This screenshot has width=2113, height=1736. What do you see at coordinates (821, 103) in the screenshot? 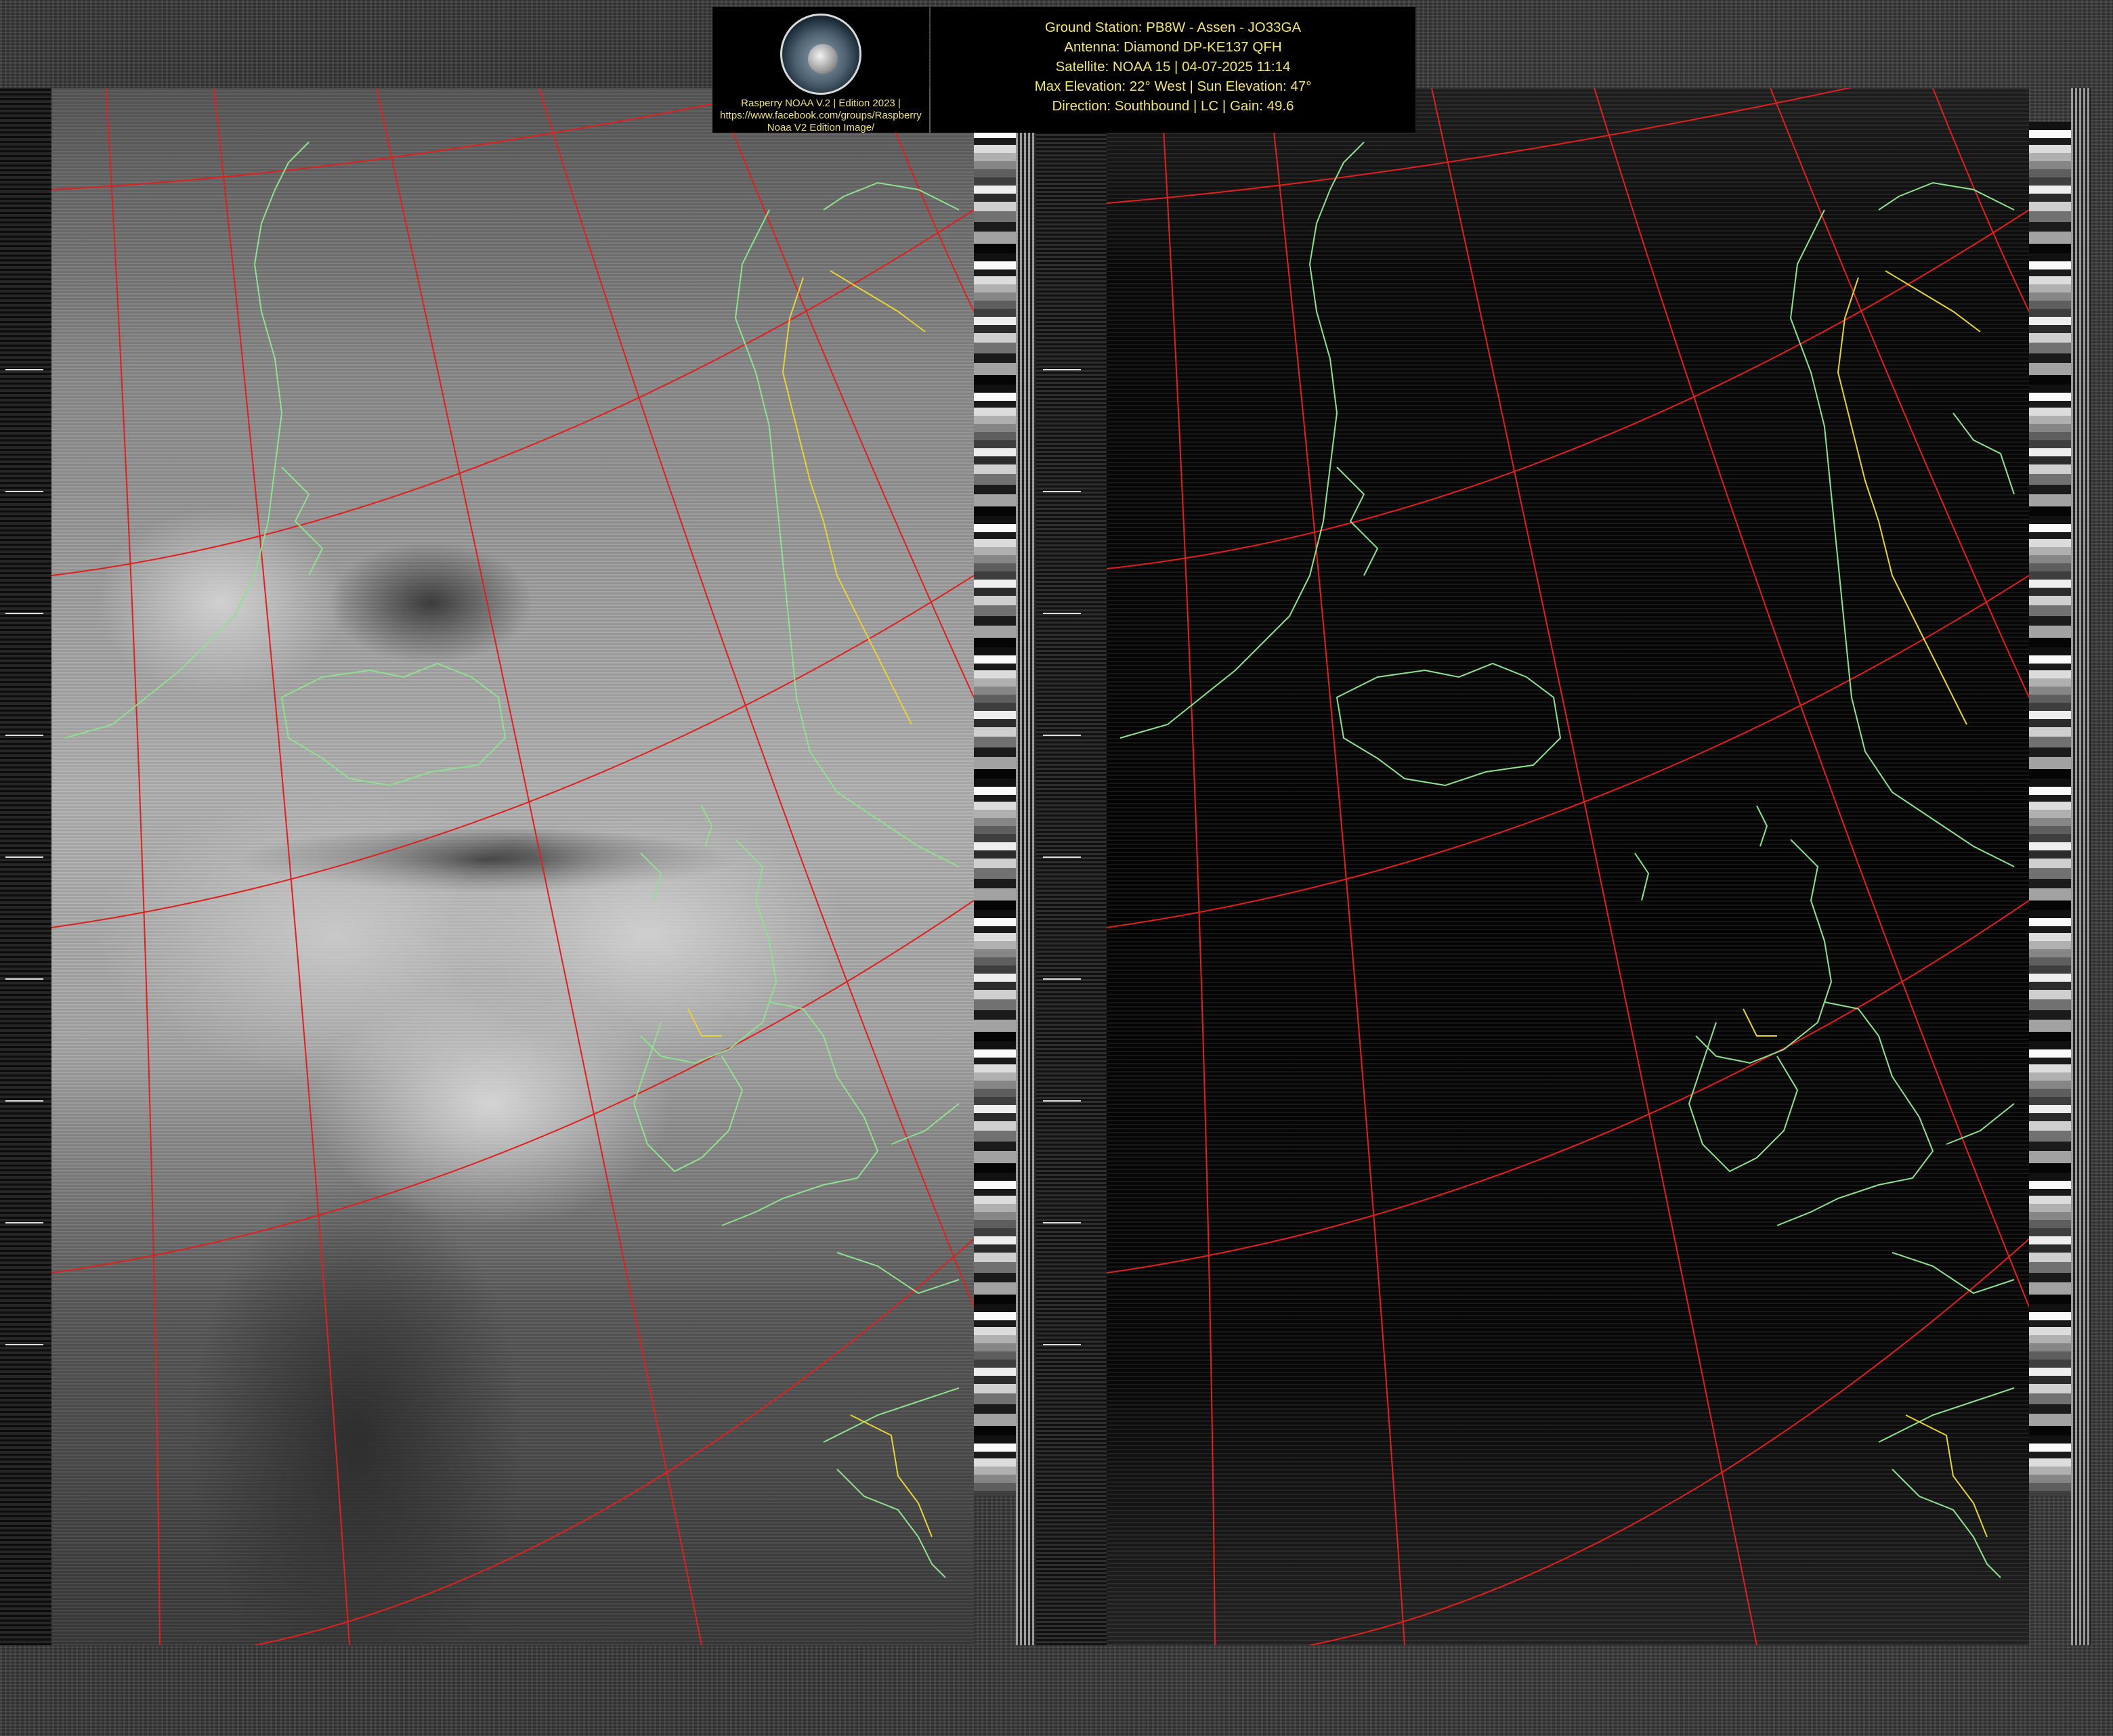
I see `logo-caption-line1: Rasperry NOAA V.2 | Edition 2023 |` at bounding box center [821, 103].